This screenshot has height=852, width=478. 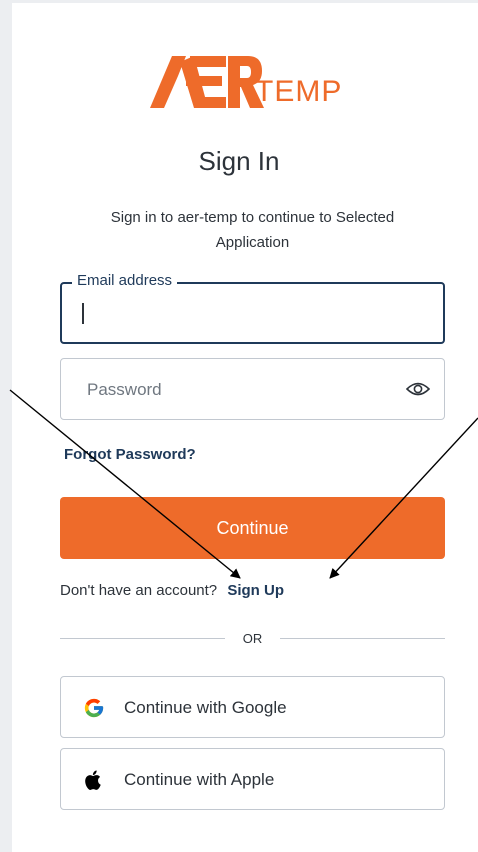 What do you see at coordinates (252, 308) in the screenshot?
I see `email-field: Email address` at bounding box center [252, 308].